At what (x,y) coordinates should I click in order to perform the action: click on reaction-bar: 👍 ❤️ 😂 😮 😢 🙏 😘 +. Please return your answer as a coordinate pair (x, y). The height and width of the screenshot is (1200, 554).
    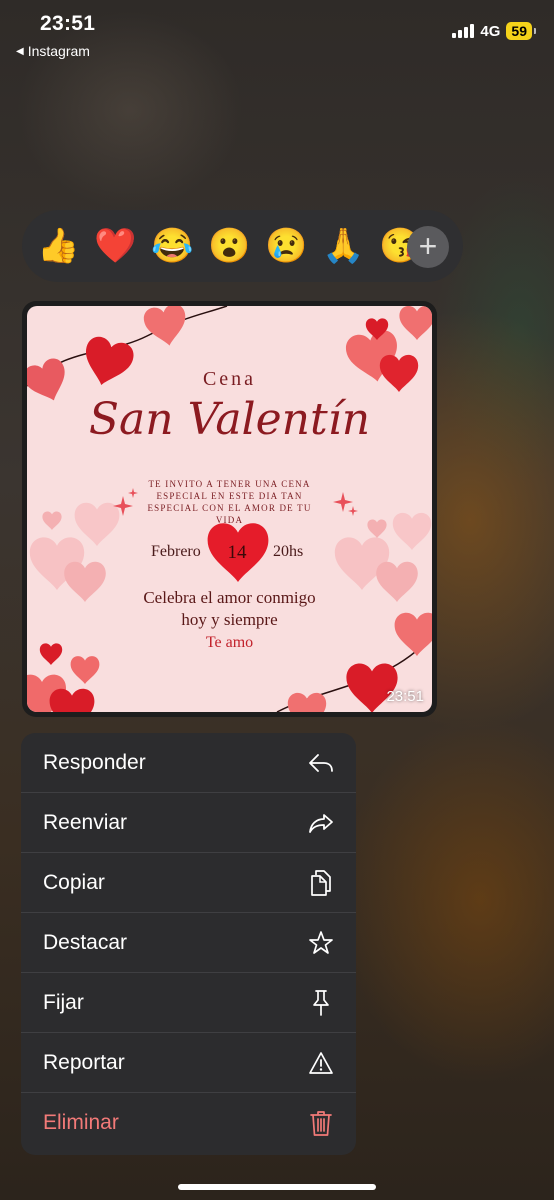
    Looking at the image, I should click on (242, 246).